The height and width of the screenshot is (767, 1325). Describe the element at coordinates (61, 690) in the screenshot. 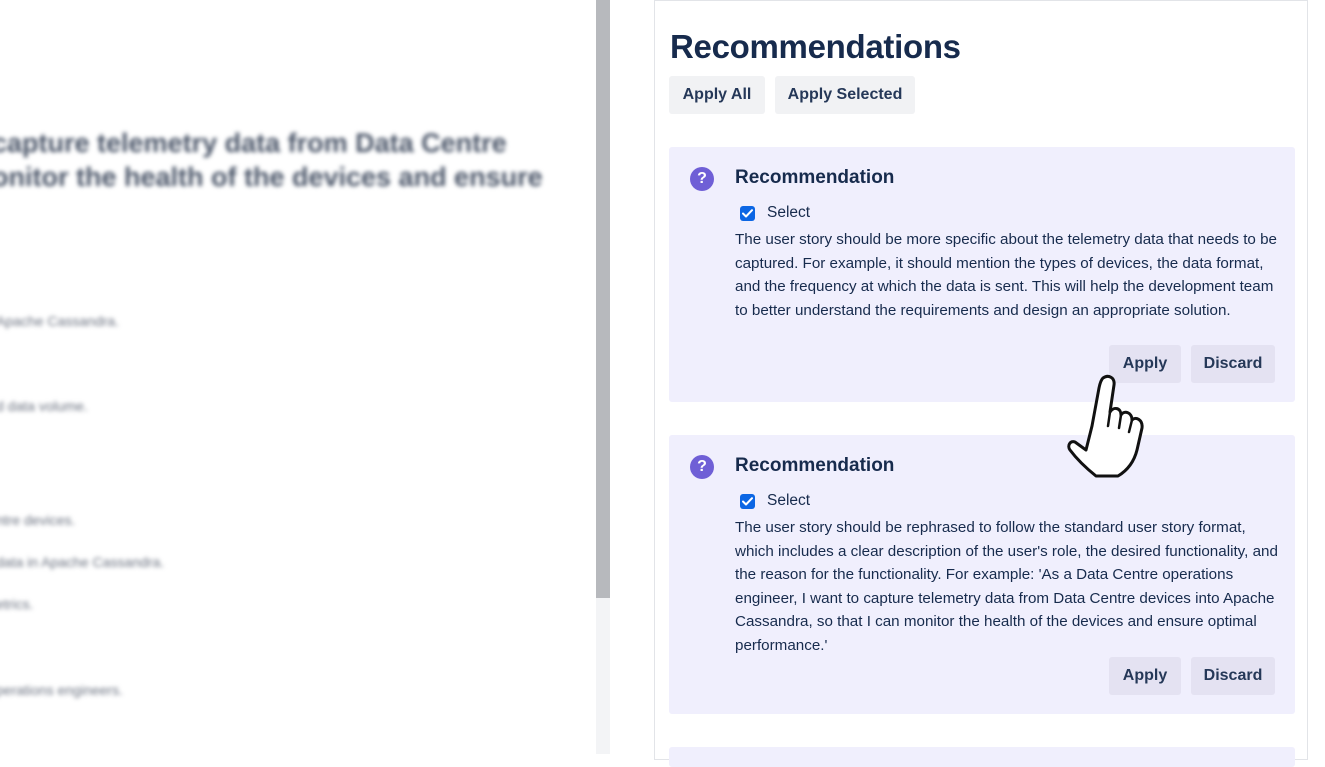

I see `blurred-text-line: perations engineers.` at that location.